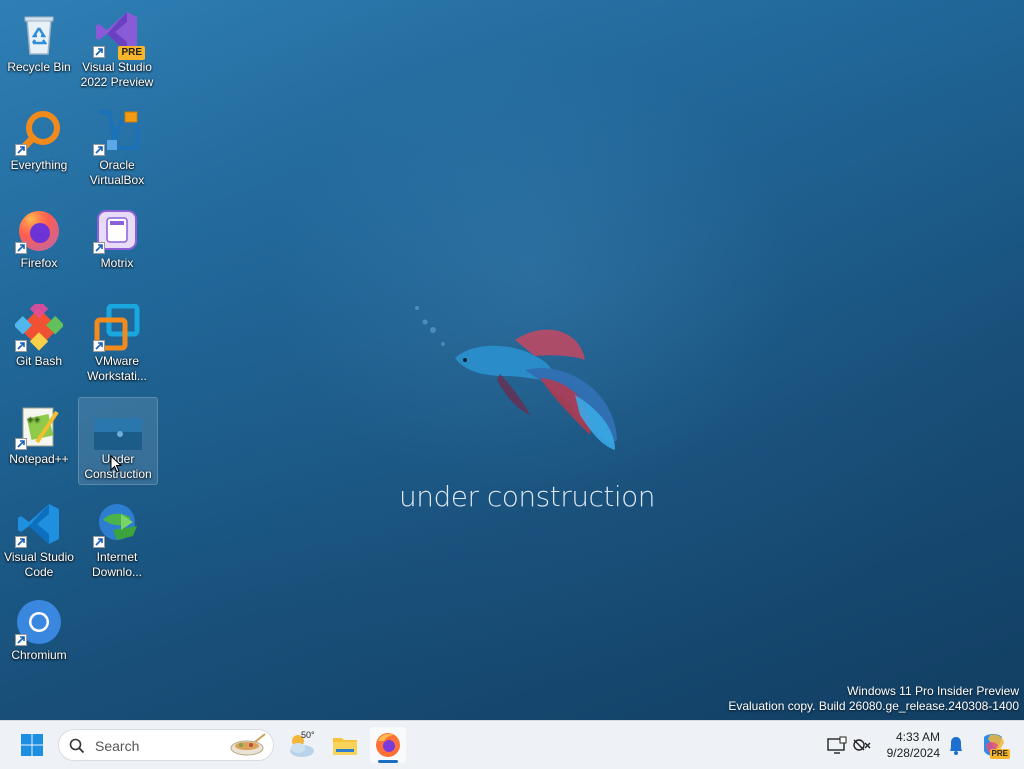  Describe the element at coordinates (117, 74) in the screenshot. I see `desktop-icon-label: Visual Studio 2022 Preview` at that location.